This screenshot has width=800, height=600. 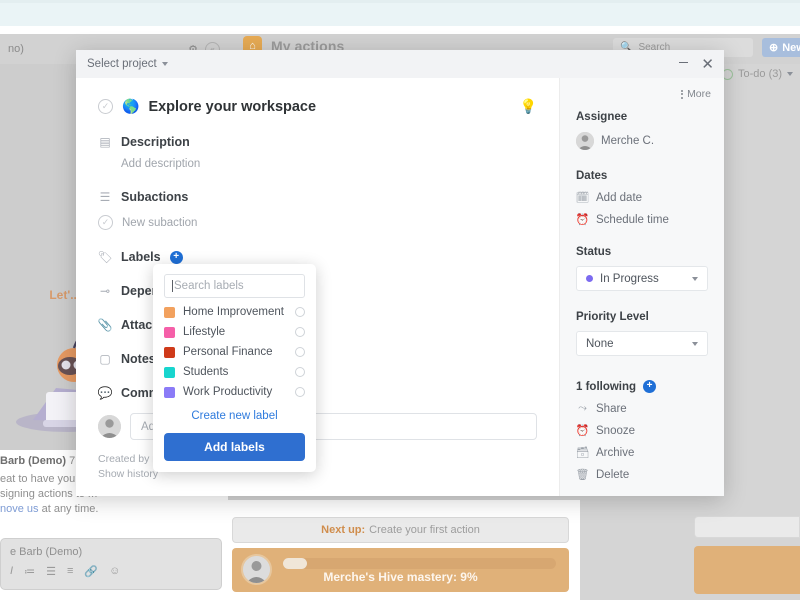 What do you see at coordinates (234, 332) in the screenshot?
I see `list-item: Lifestyle` at bounding box center [234, 332].